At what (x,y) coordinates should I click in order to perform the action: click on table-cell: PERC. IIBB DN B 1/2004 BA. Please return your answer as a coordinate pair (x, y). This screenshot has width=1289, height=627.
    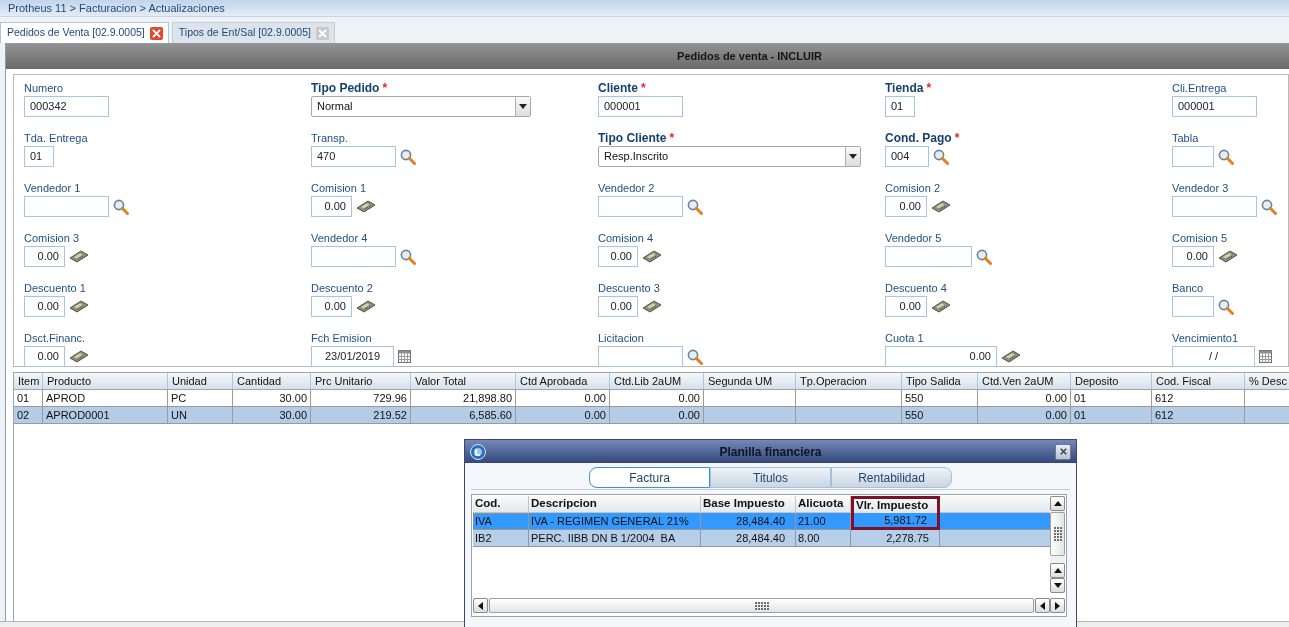
    Looking at the image, I should click on (615, 538).